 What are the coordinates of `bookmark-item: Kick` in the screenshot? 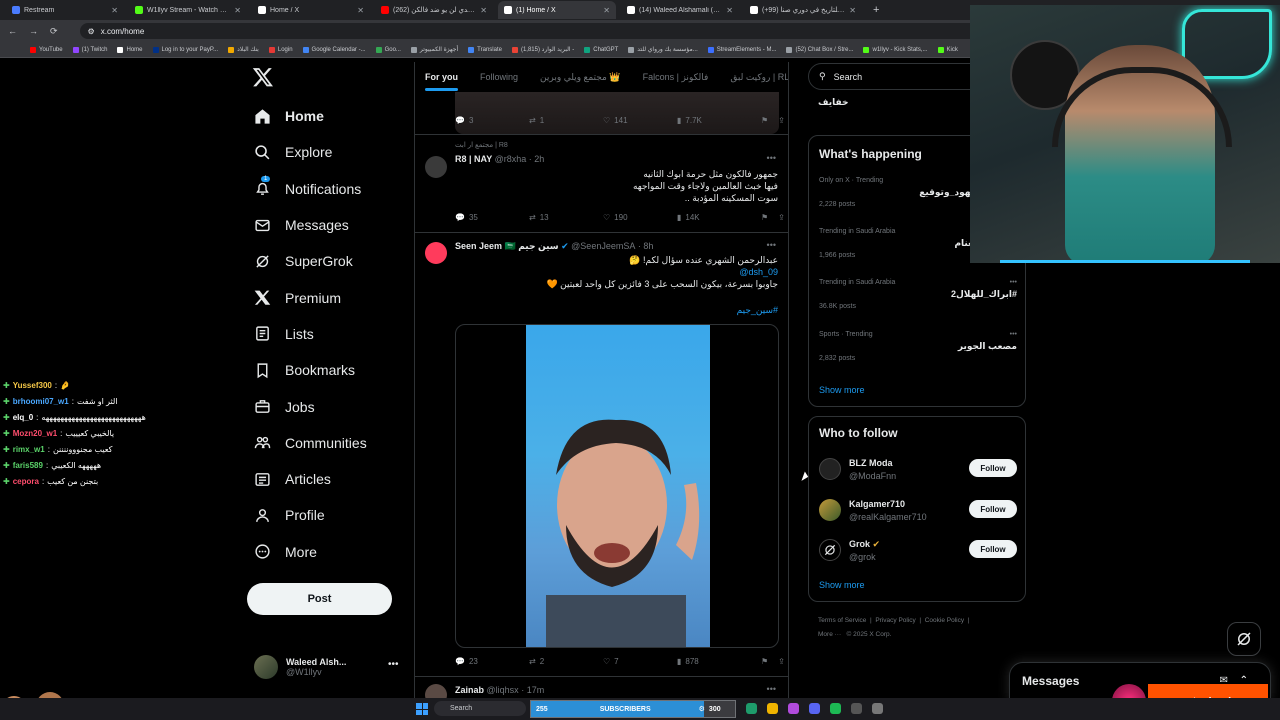 It's located at (947, 49).